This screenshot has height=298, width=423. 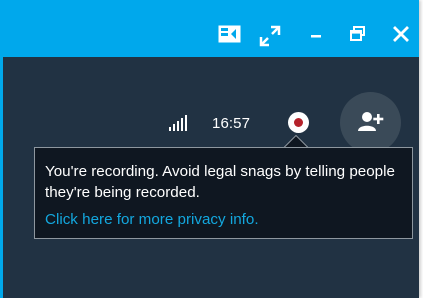 What do you see at coordinates (223, 219) in the screenshot?
I see `privacy-info-link: Click here for more privacy info.` at bounding box center [223, 219].